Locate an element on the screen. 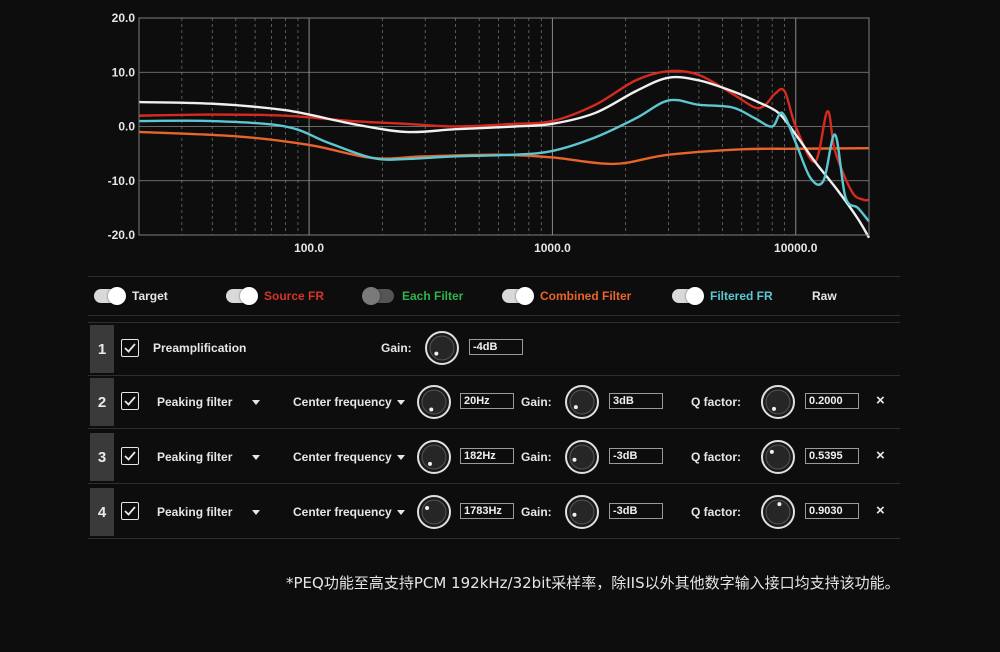 The height and width of the screenshot is (652, 1000). target-toggle is located at coordinates (110, 296).